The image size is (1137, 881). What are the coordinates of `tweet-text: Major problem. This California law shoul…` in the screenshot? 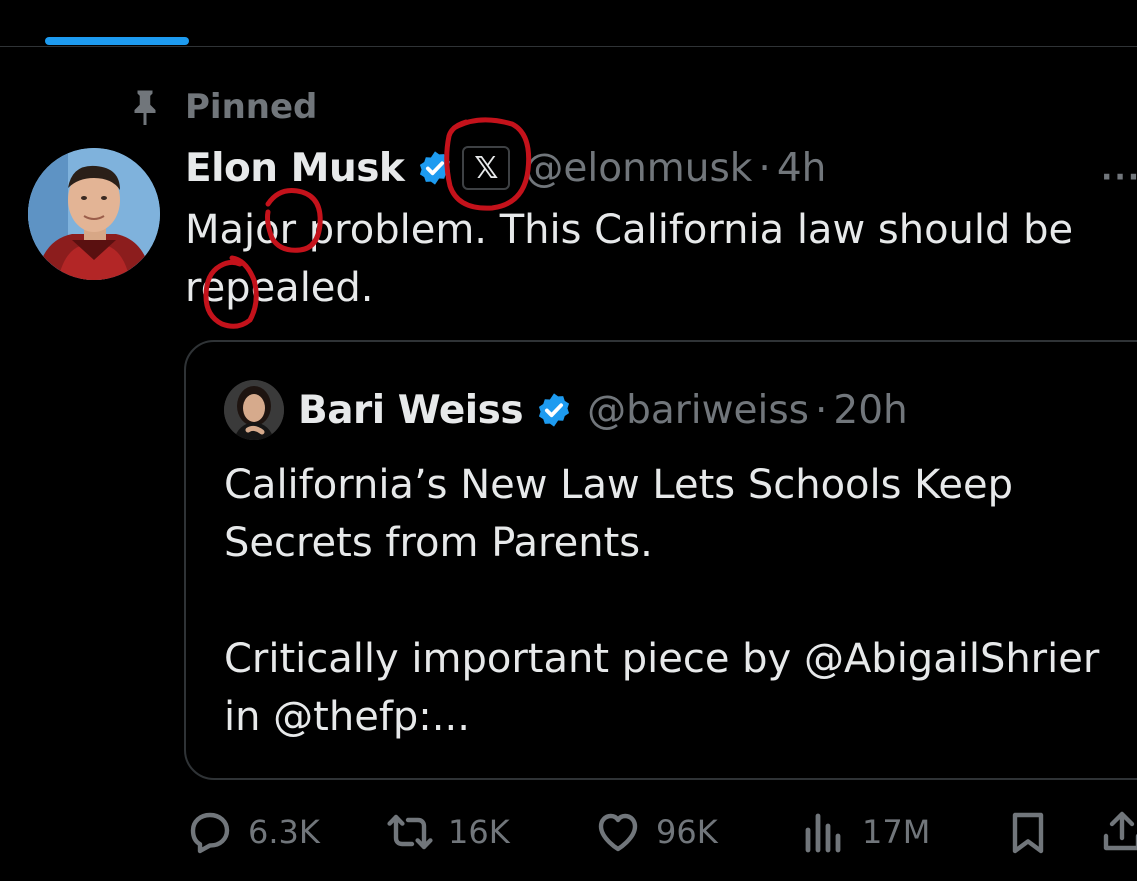 It's located at (629, 259).